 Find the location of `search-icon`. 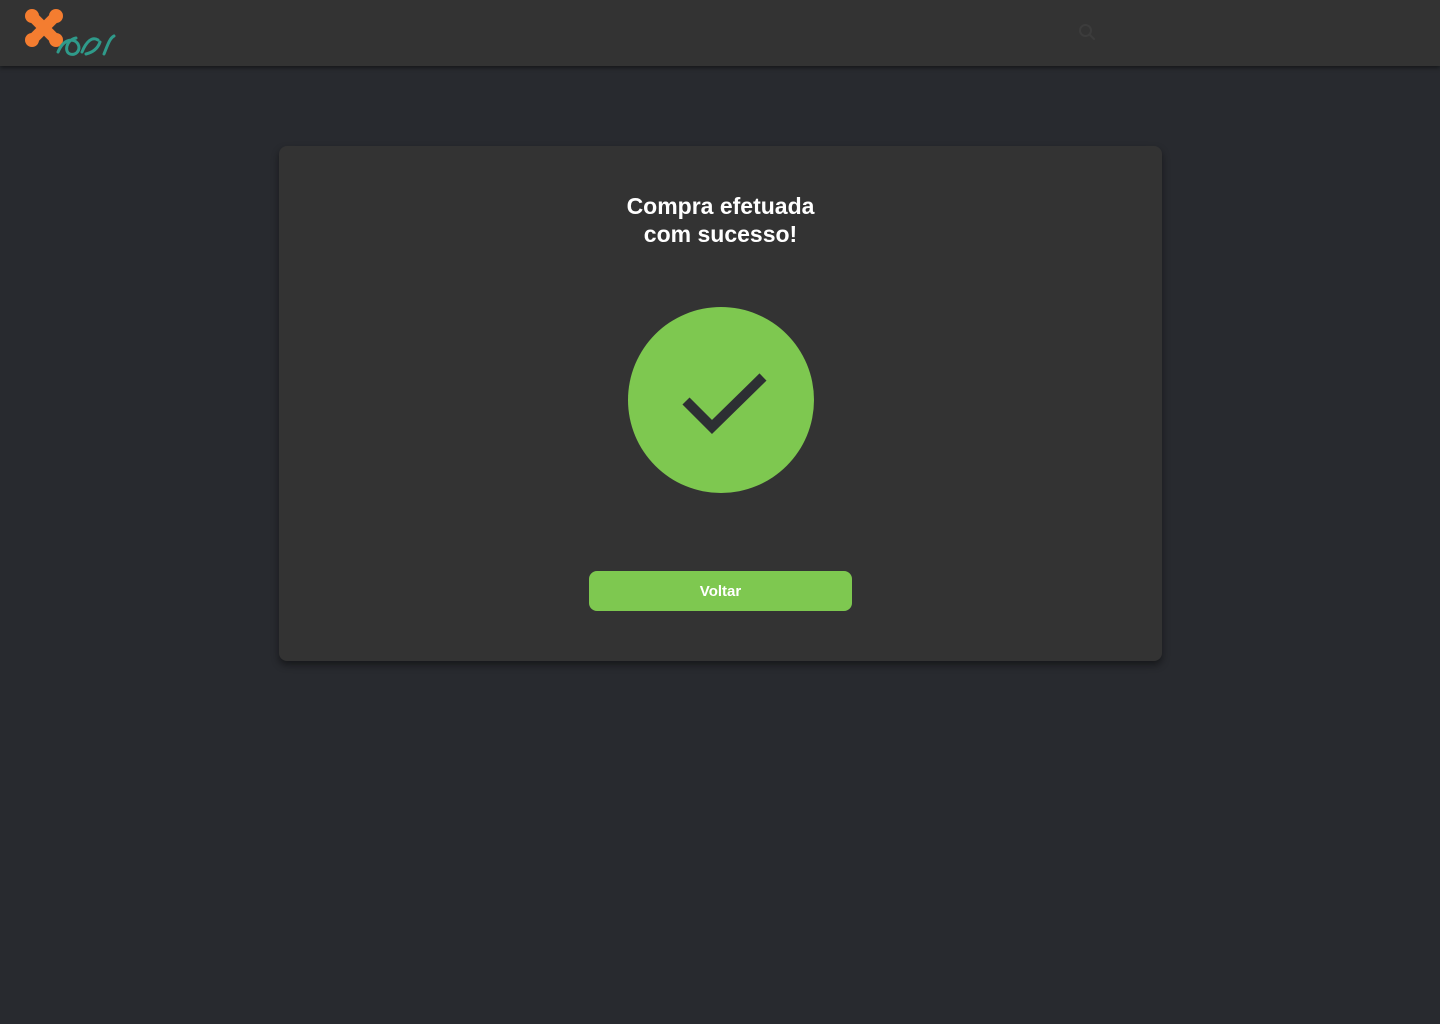

search-icon is located at coordinates (1087, 32).